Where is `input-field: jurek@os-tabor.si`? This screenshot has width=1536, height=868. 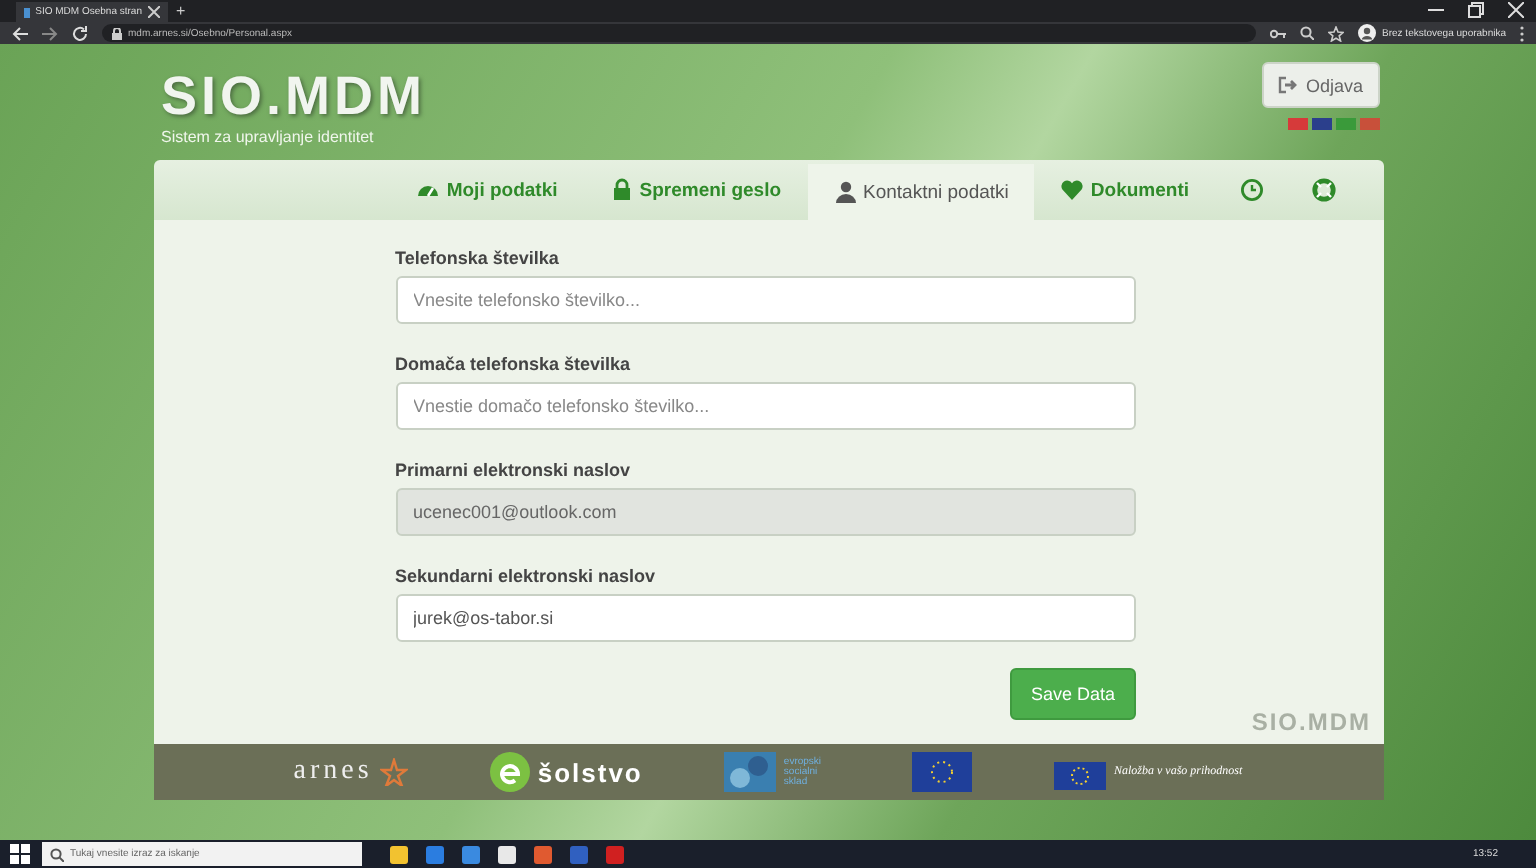
input-field: jurek@os-tabor.si is located at coordinates (765, 618).